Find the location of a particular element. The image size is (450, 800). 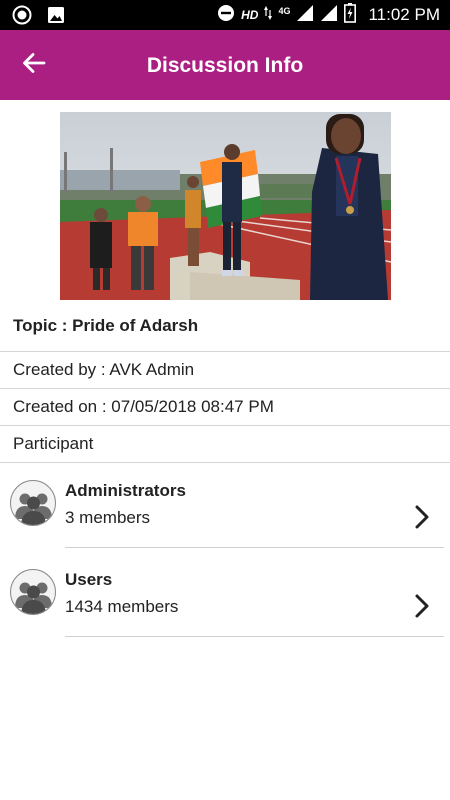

group-name: Administrators is located at coordinates (125, 490).